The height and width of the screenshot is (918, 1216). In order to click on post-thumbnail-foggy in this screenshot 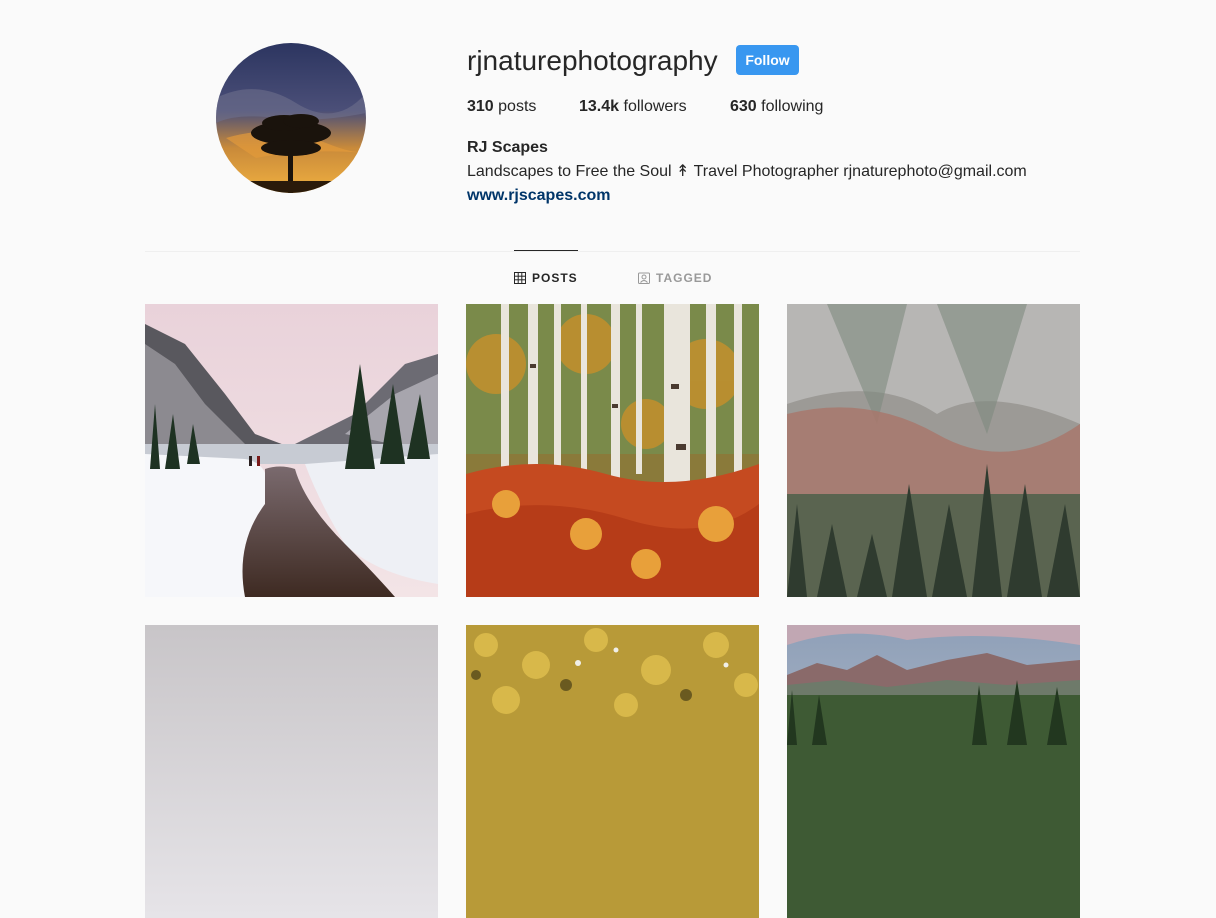, I will do `click(291, 771)`.